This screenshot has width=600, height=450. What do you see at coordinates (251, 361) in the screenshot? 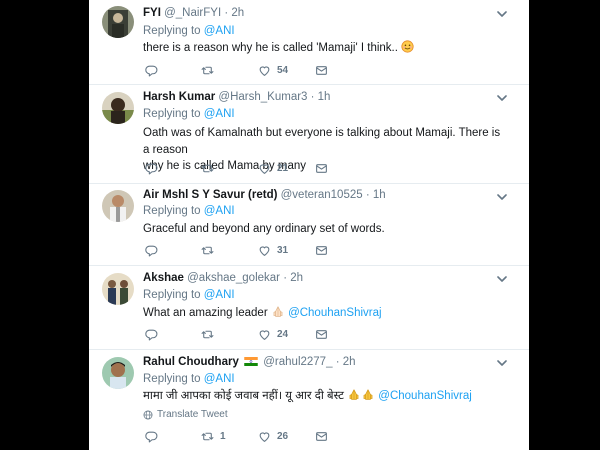
I see `india-flag-icon` at bounding box center [251, 361].